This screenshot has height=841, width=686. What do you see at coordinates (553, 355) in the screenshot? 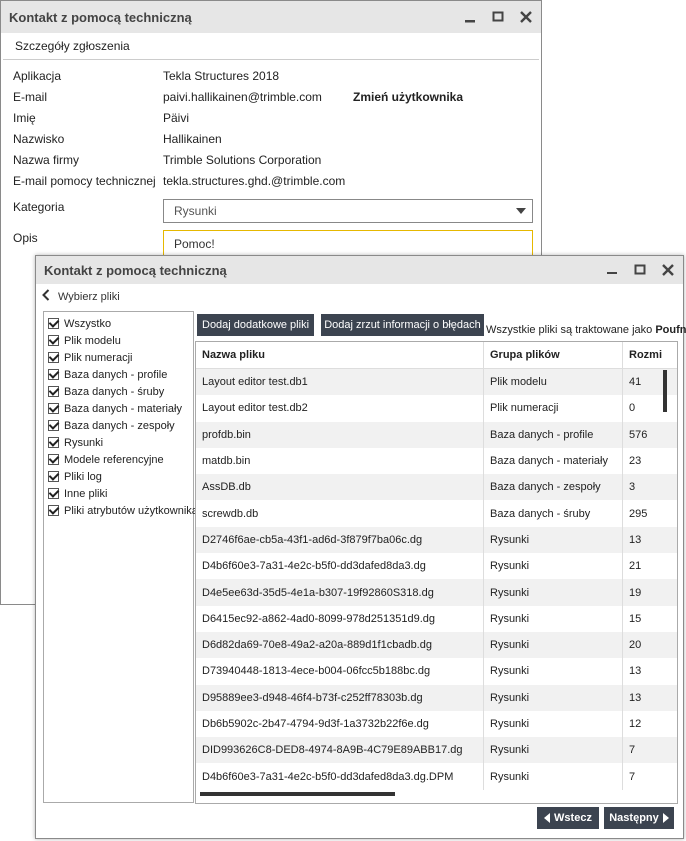
I see `column-header-group: Grupa plików` at bounding box center [553, 355].